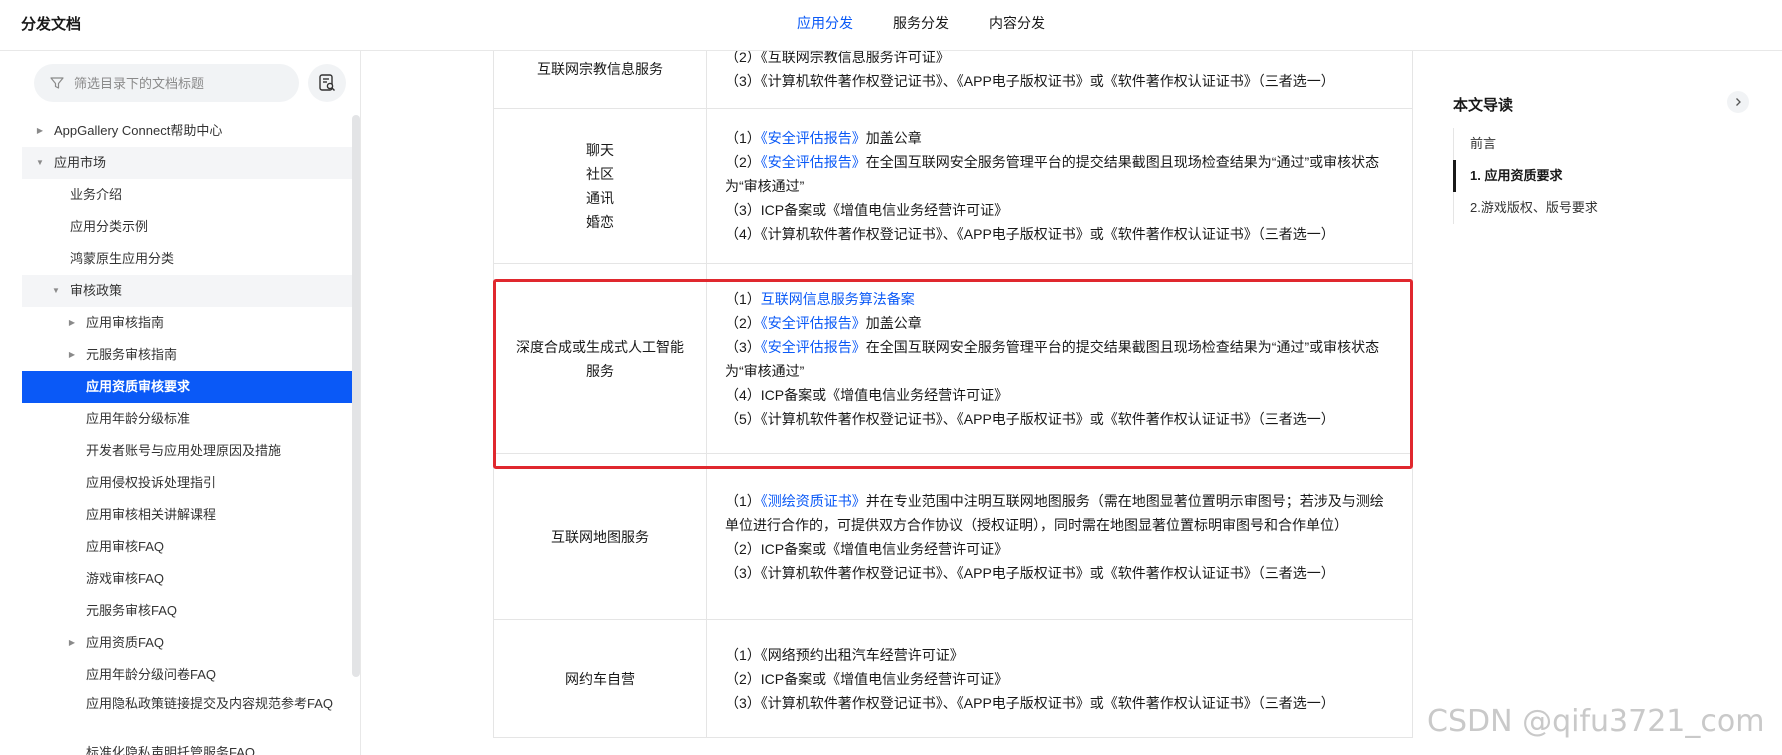 The width and height of the screenshot is (1782, 755). I want to click on sidebar-item-review-policy: ▼ 审核政策, so click(187, 291).